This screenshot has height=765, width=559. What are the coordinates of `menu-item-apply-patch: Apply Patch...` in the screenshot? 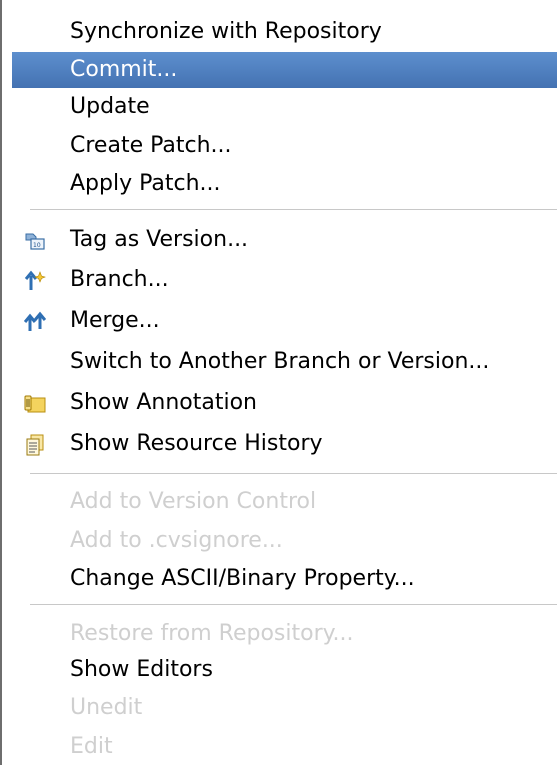 It's located at (284, 184).